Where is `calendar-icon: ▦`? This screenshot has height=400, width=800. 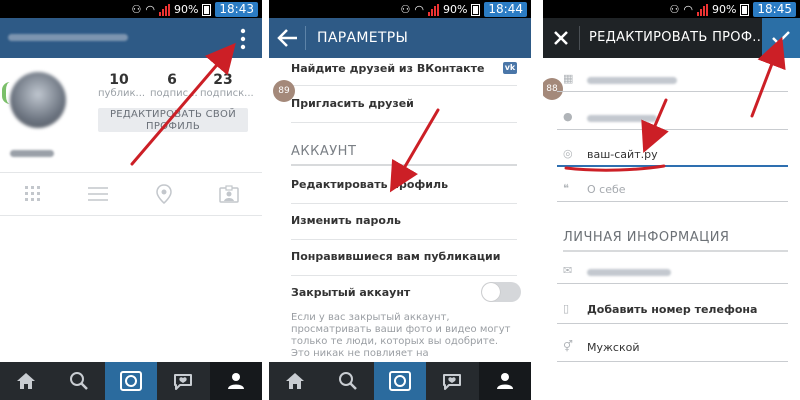
calendar-icon: ▦ is located at coordinates (568, 78).